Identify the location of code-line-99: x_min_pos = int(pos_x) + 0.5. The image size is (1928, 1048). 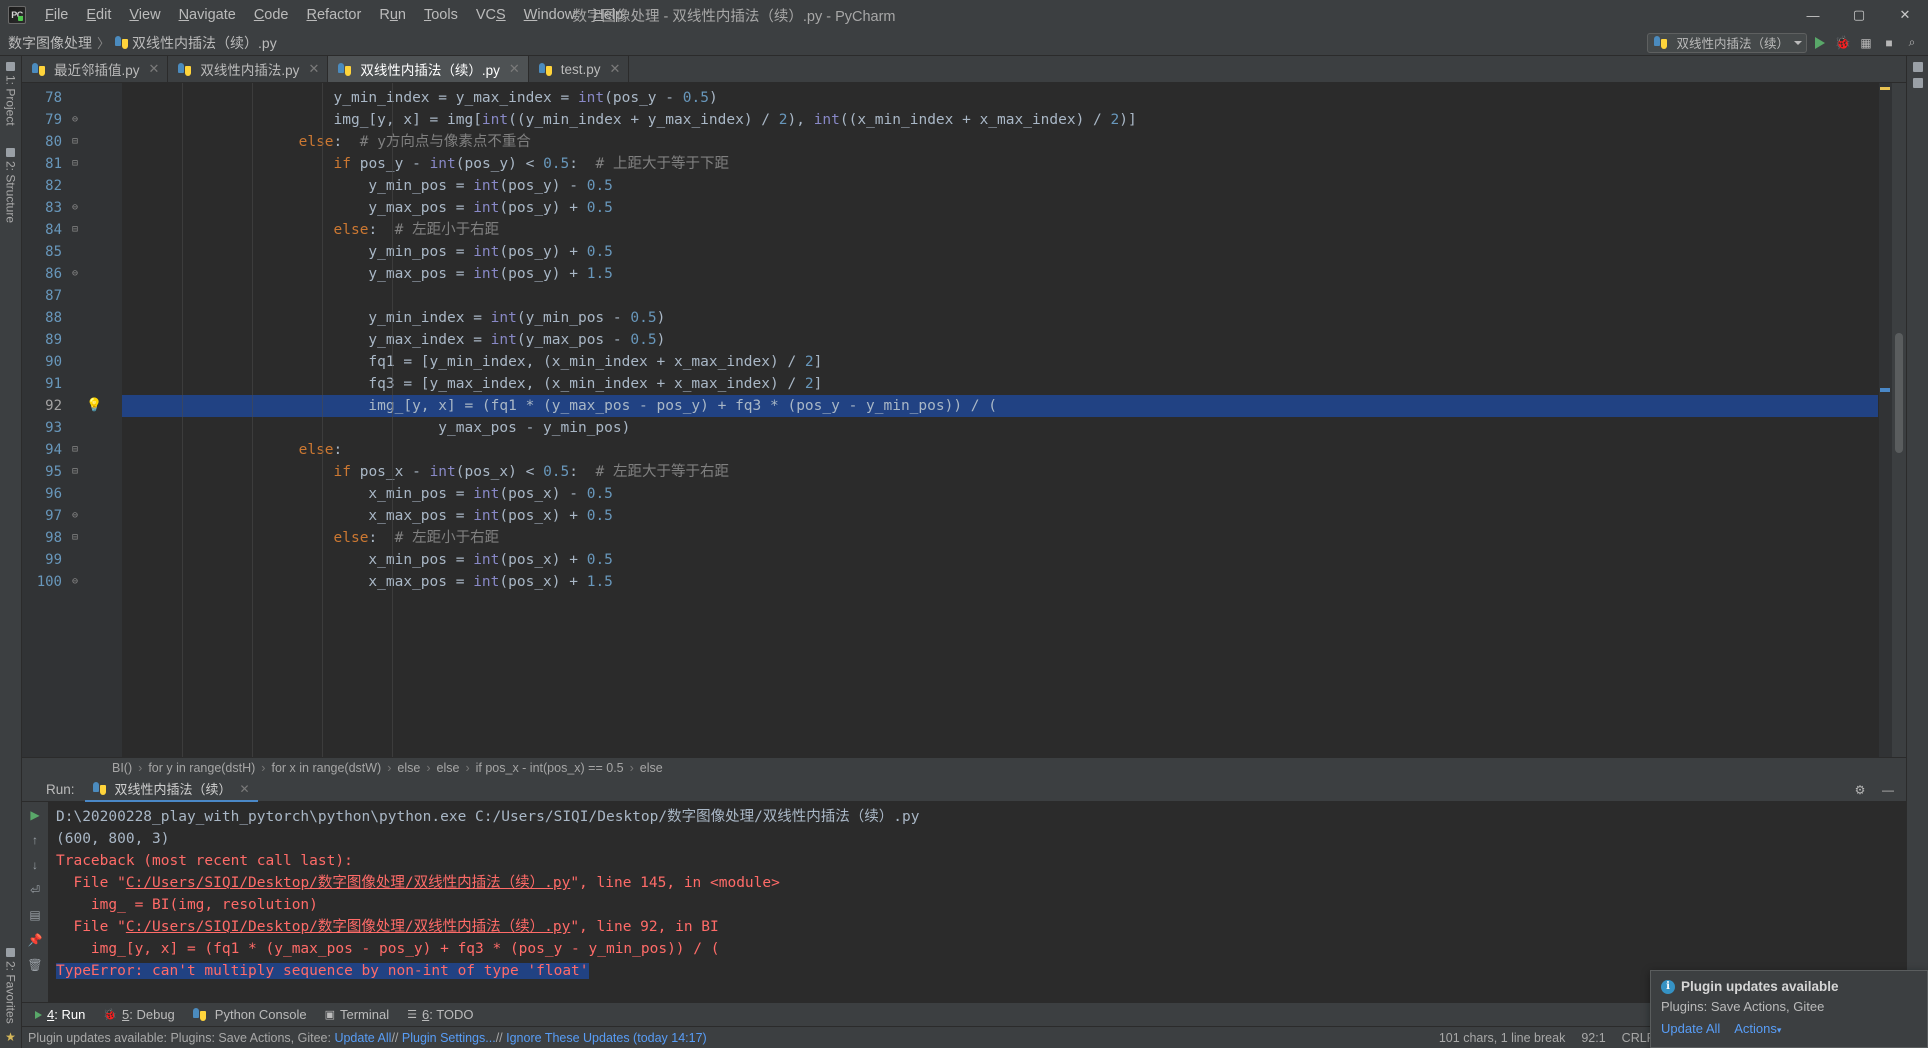
(1000, 560).